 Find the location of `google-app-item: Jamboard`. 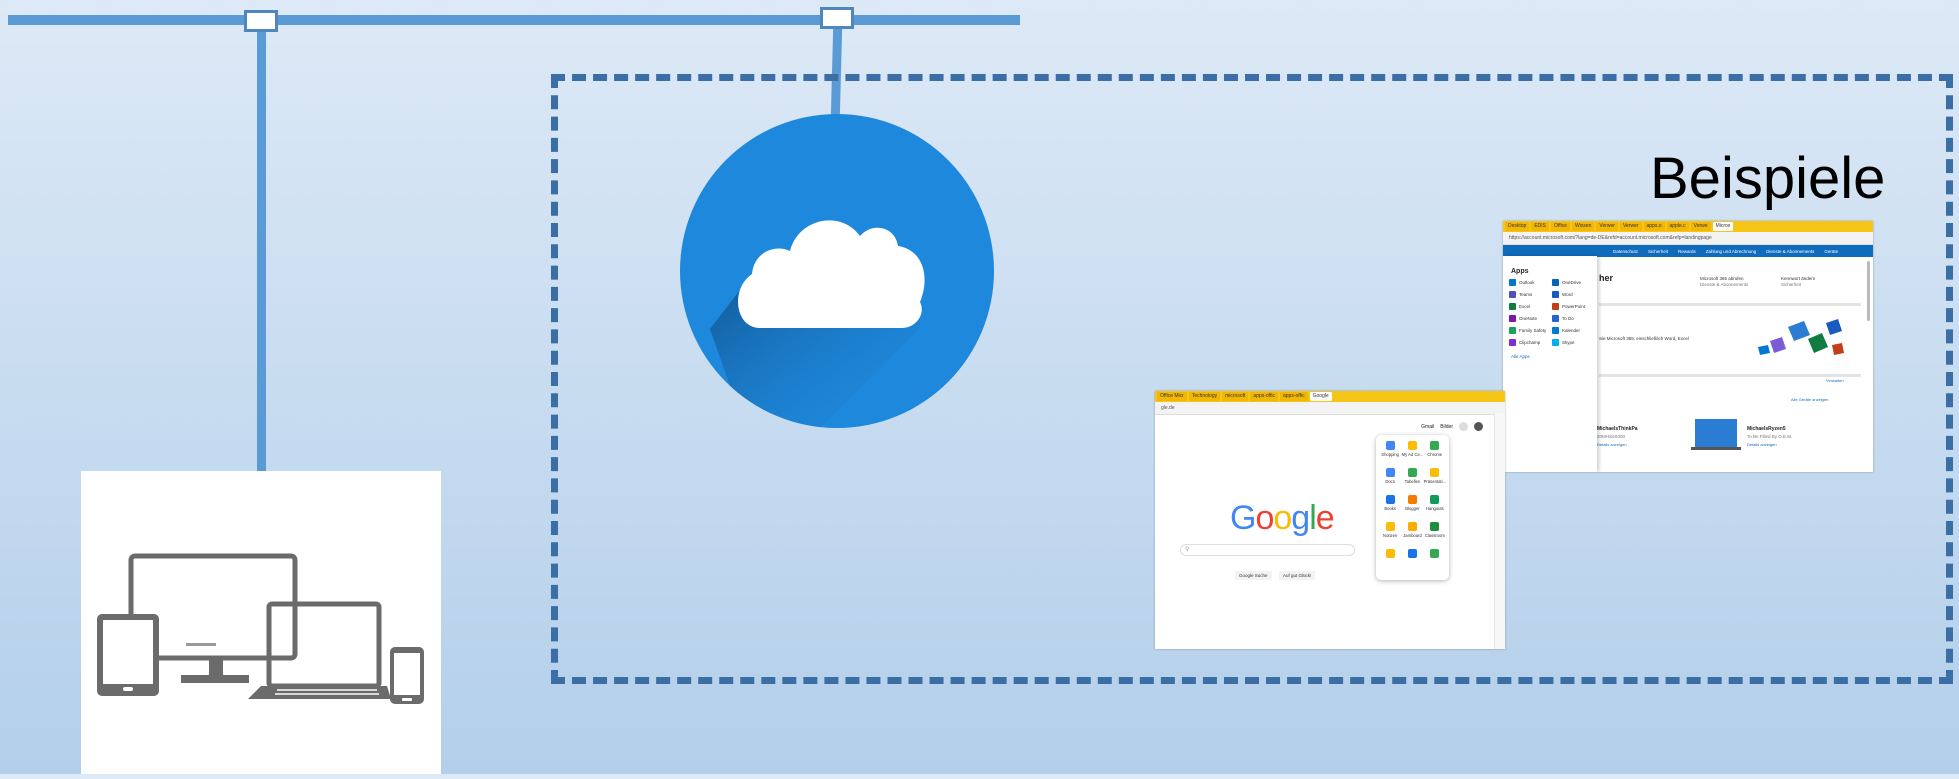

google-app-item: Jamboard is located at coordinates (1412, 530).